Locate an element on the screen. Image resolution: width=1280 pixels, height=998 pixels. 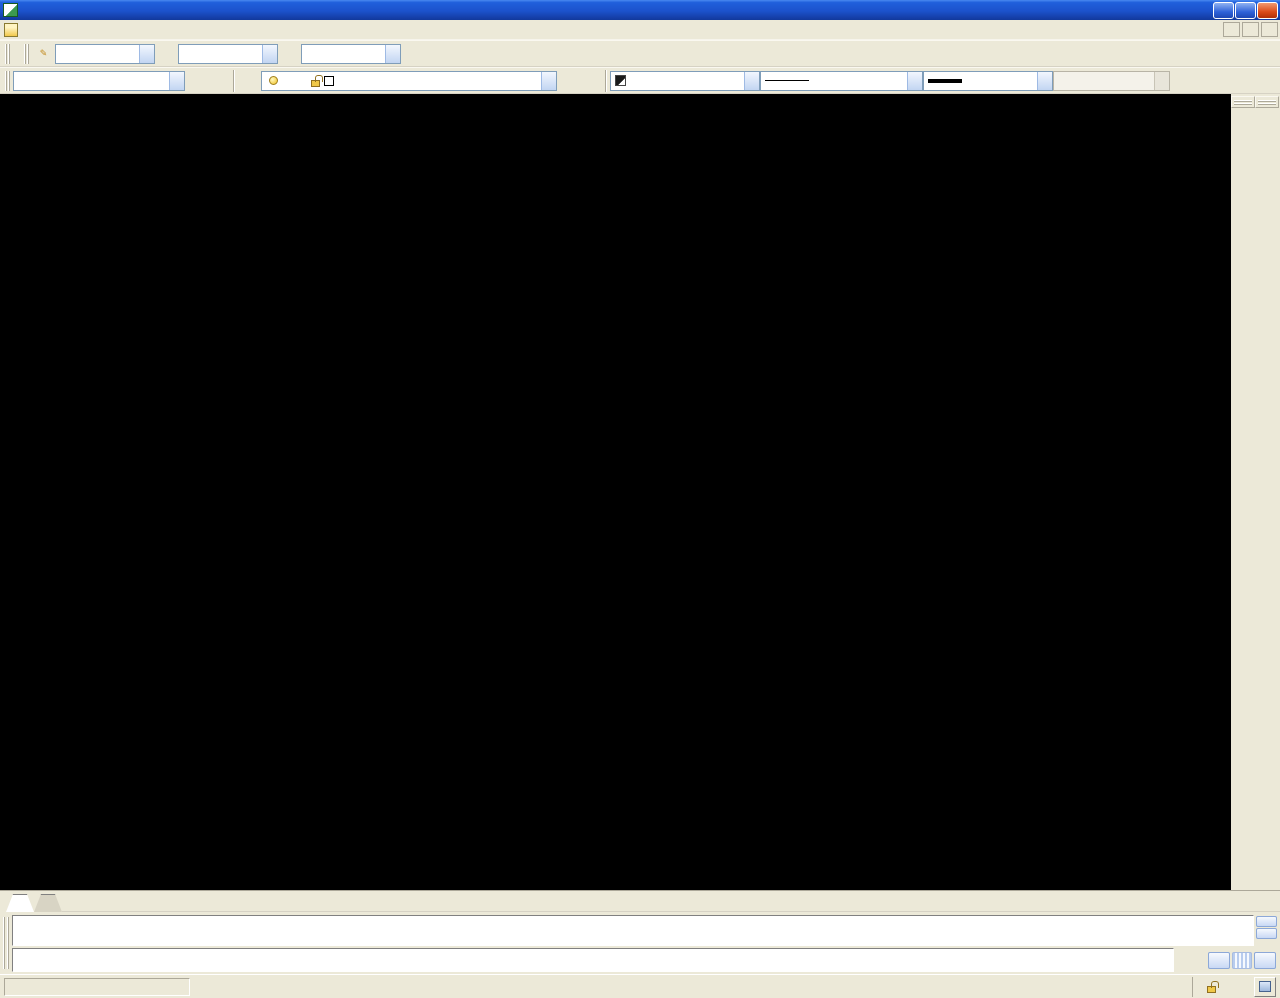
command-input is located at coordinates (593, 960).